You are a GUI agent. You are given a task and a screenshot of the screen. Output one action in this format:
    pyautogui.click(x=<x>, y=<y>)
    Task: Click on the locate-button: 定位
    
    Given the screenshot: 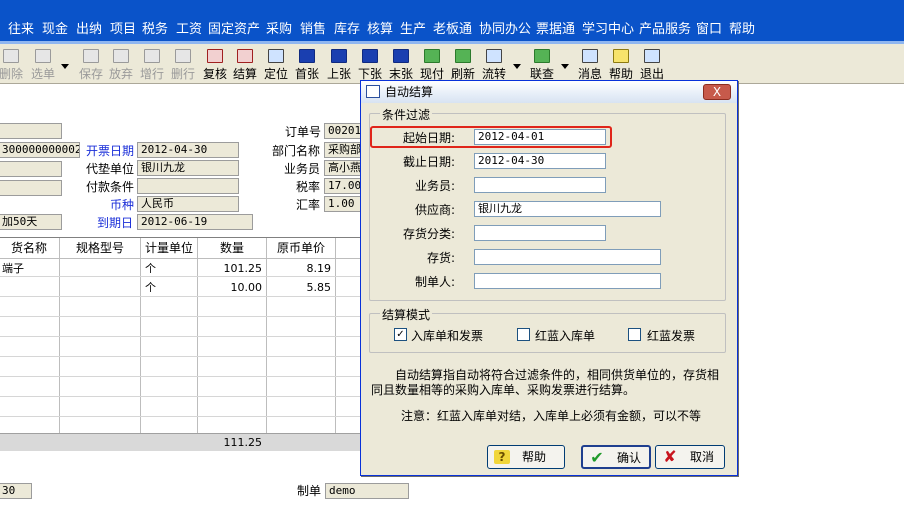 What is the action you would take?
    pyautogui.click(x=276, y=65)
    